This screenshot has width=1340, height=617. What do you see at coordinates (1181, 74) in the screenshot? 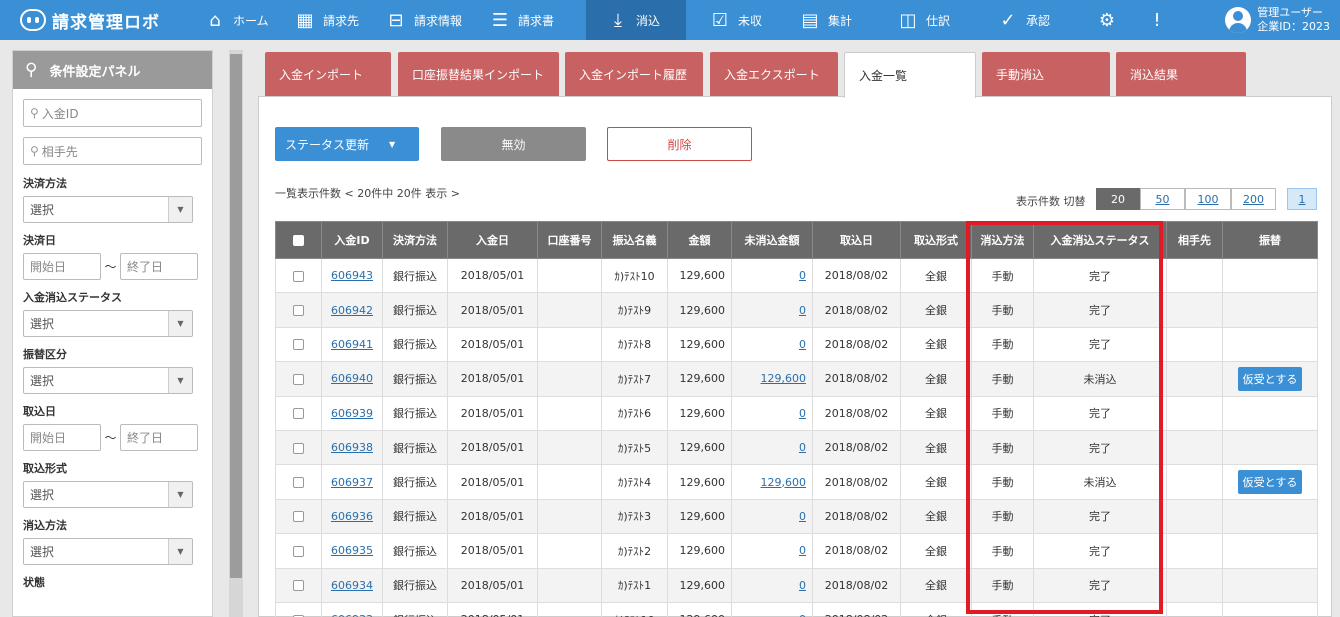
I see `tab-reconcile-result: 消込結果` at bounding box center [1181, 74].